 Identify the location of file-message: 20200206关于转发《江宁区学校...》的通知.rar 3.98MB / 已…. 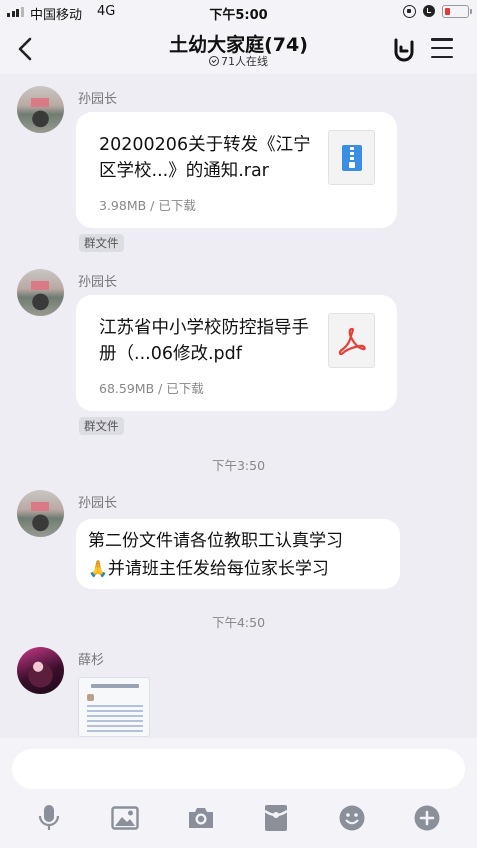
(236, 170).